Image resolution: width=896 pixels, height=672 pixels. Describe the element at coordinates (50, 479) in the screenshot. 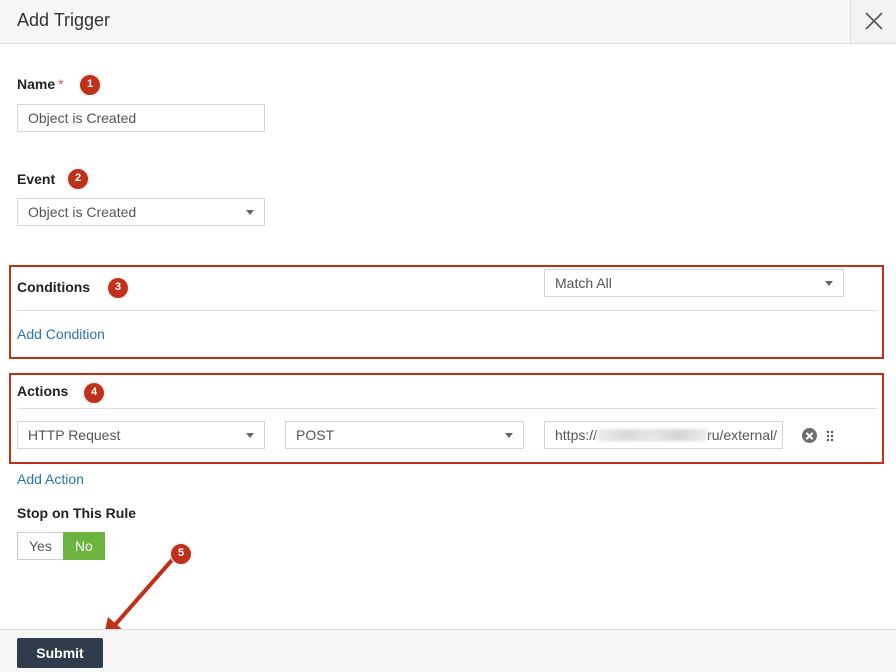

I see `add-action-link: Add Action` at that location.